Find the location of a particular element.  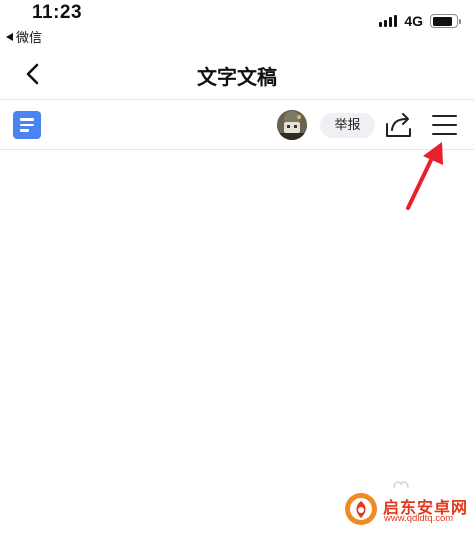

share-icon is located at coordinates (398, 124).